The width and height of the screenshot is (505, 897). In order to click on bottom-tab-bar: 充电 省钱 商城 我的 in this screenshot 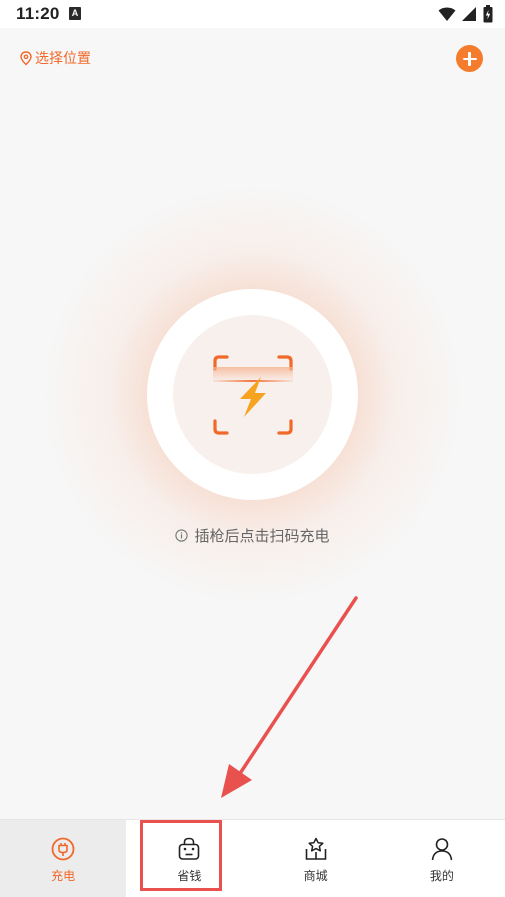, I will do `click(252, 858)`.